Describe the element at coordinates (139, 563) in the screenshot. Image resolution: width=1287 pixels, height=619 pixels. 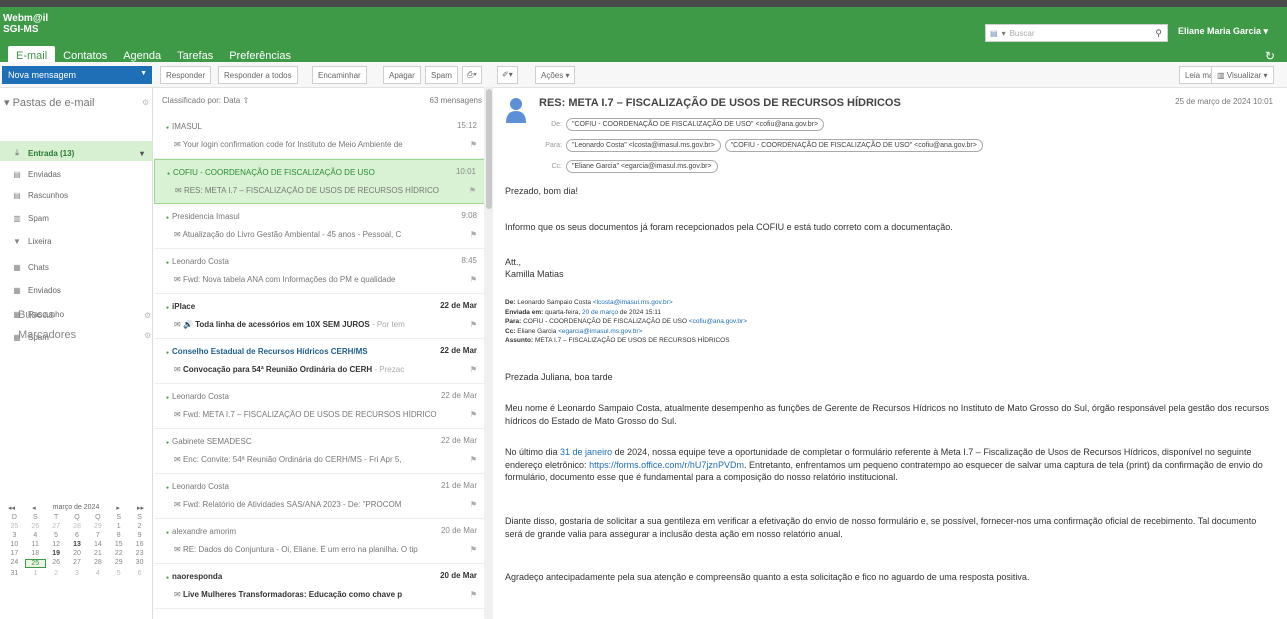
I see `calendar-day: 30` at that location.